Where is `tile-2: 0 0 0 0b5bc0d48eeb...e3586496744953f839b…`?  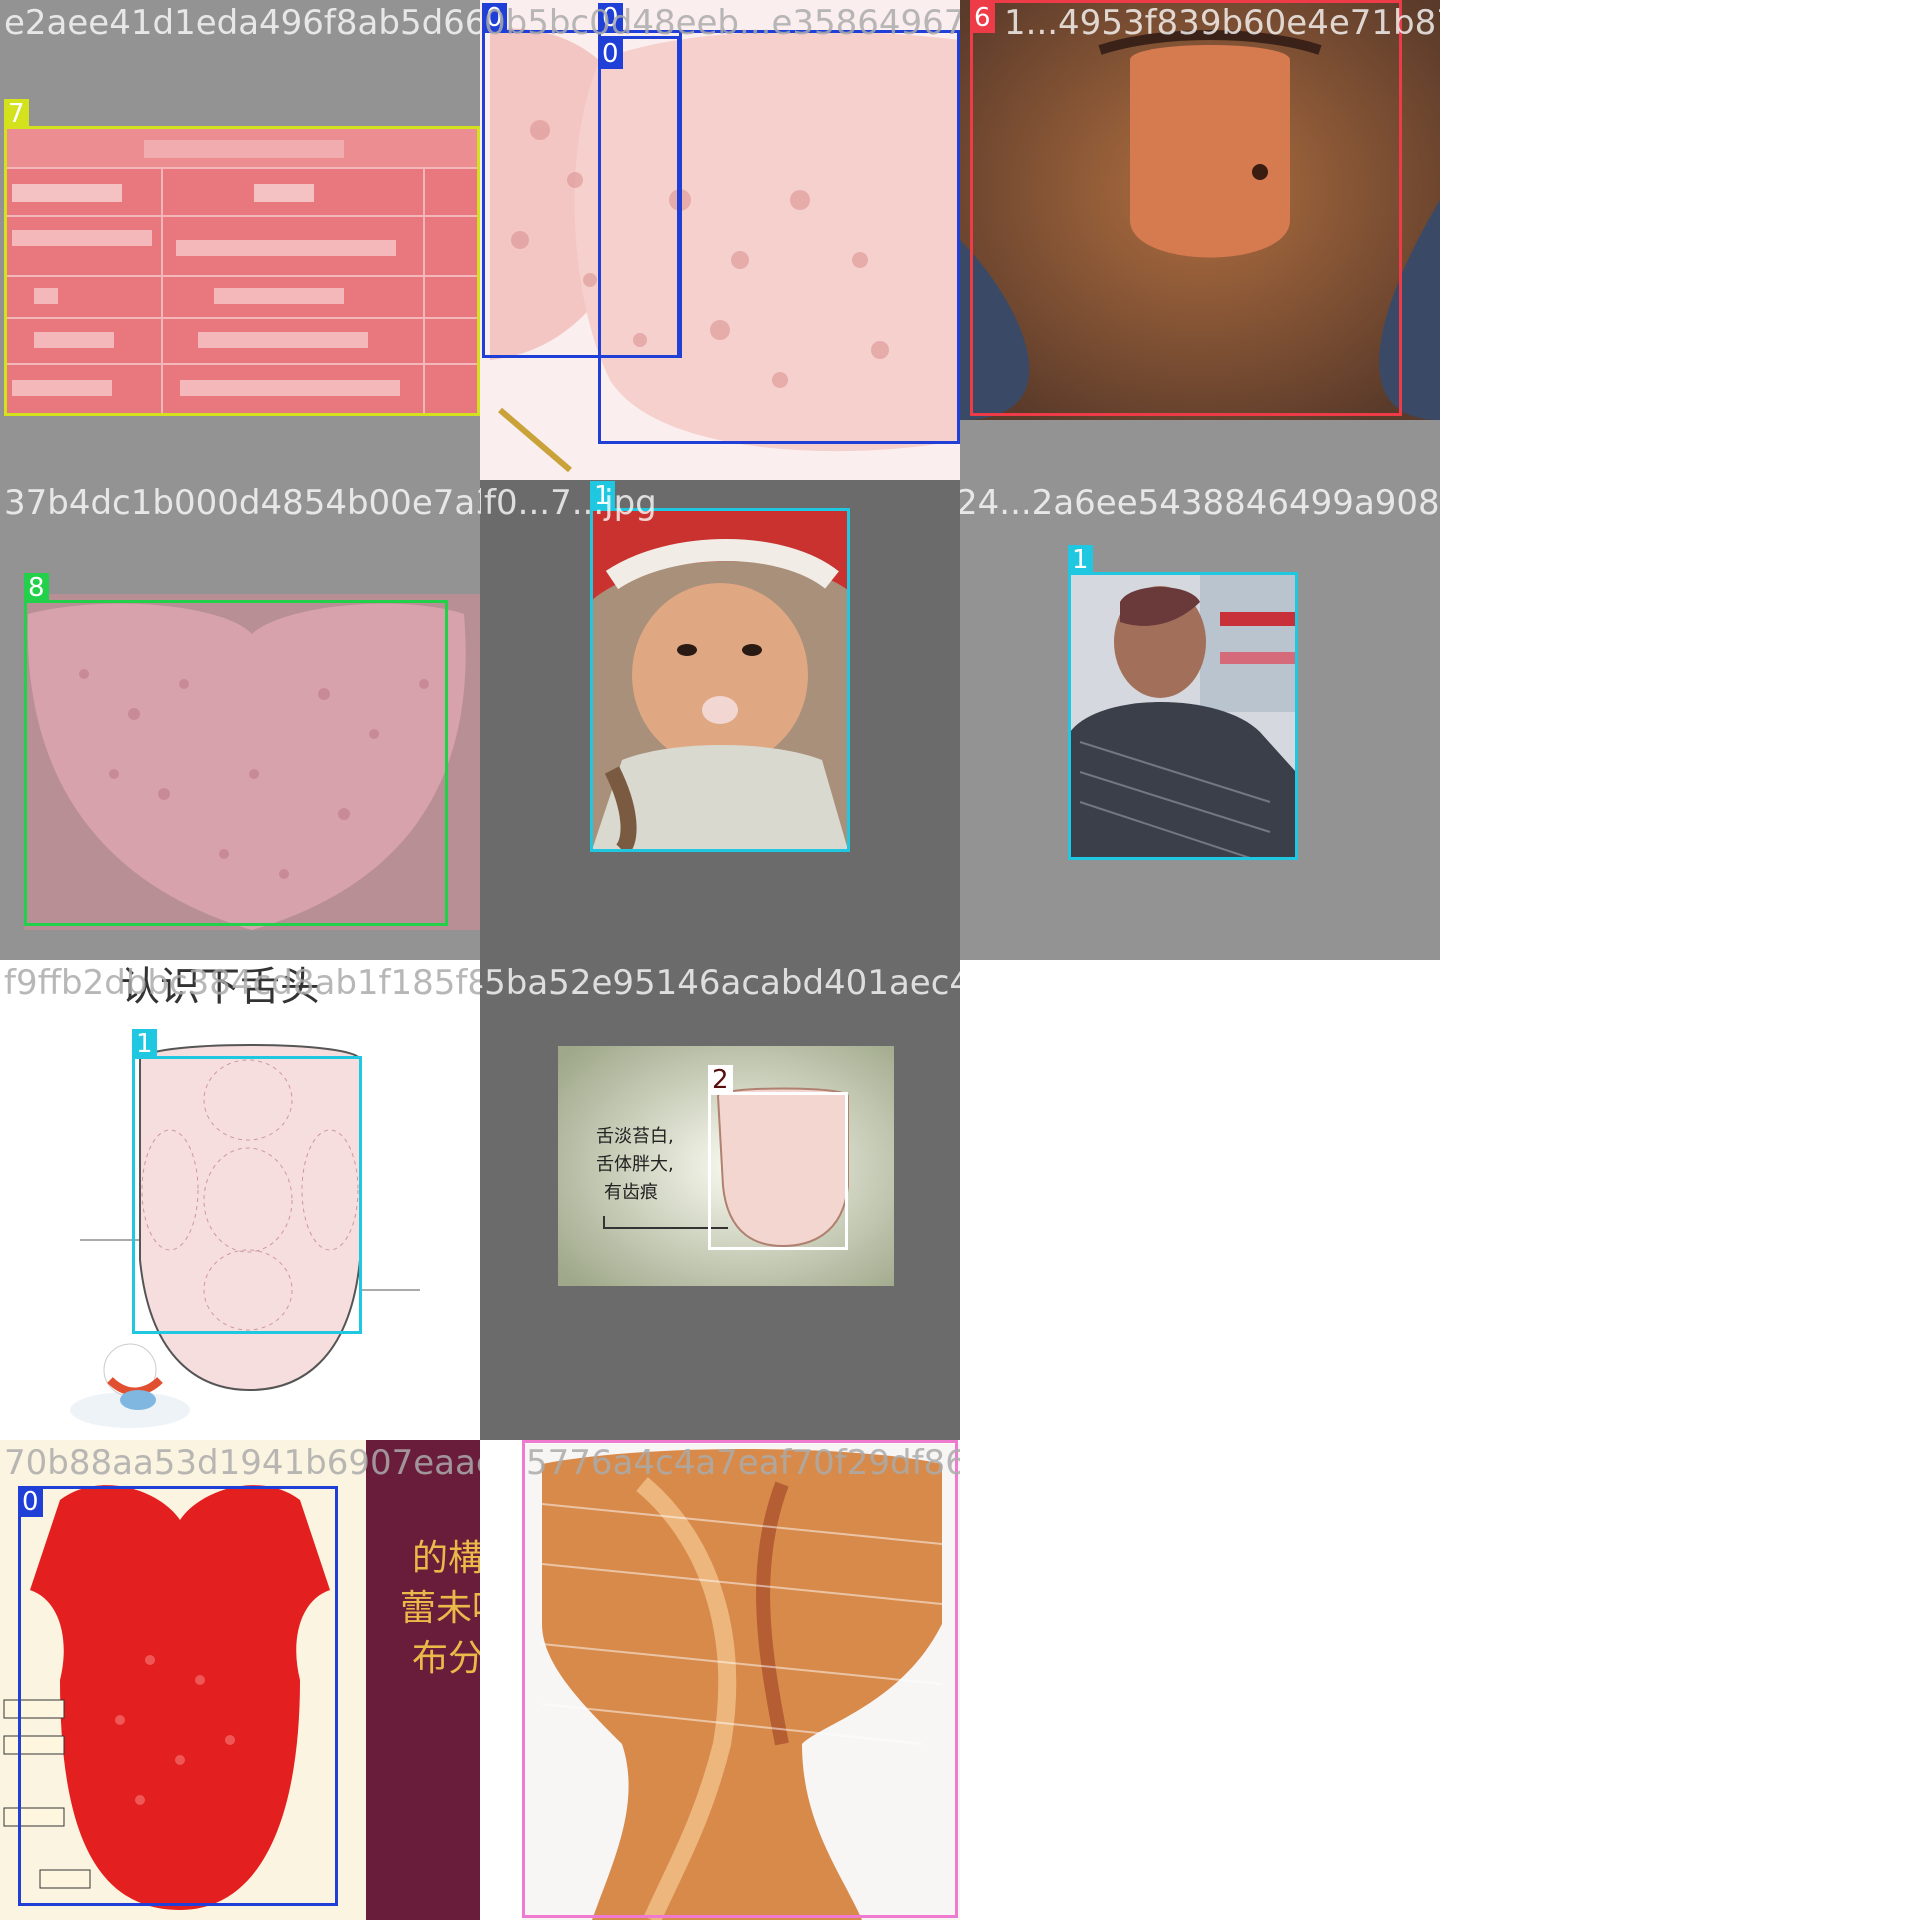
tile-2: 0 0 0 0b5bc0d48eeb...e3586496744953f839b… is located at coordinates (720, 240).